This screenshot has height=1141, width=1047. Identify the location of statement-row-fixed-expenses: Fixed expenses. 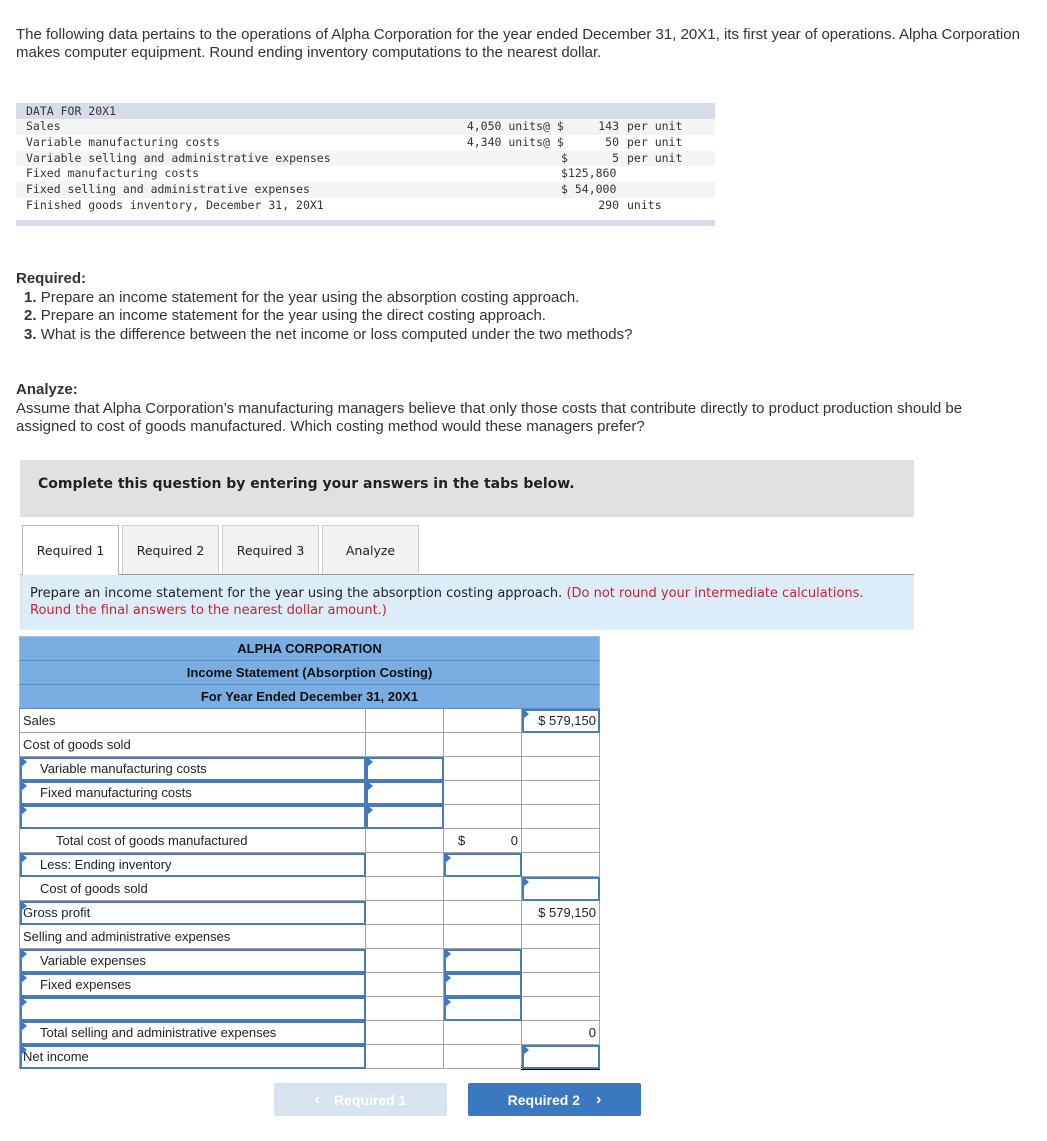
(309, 984).